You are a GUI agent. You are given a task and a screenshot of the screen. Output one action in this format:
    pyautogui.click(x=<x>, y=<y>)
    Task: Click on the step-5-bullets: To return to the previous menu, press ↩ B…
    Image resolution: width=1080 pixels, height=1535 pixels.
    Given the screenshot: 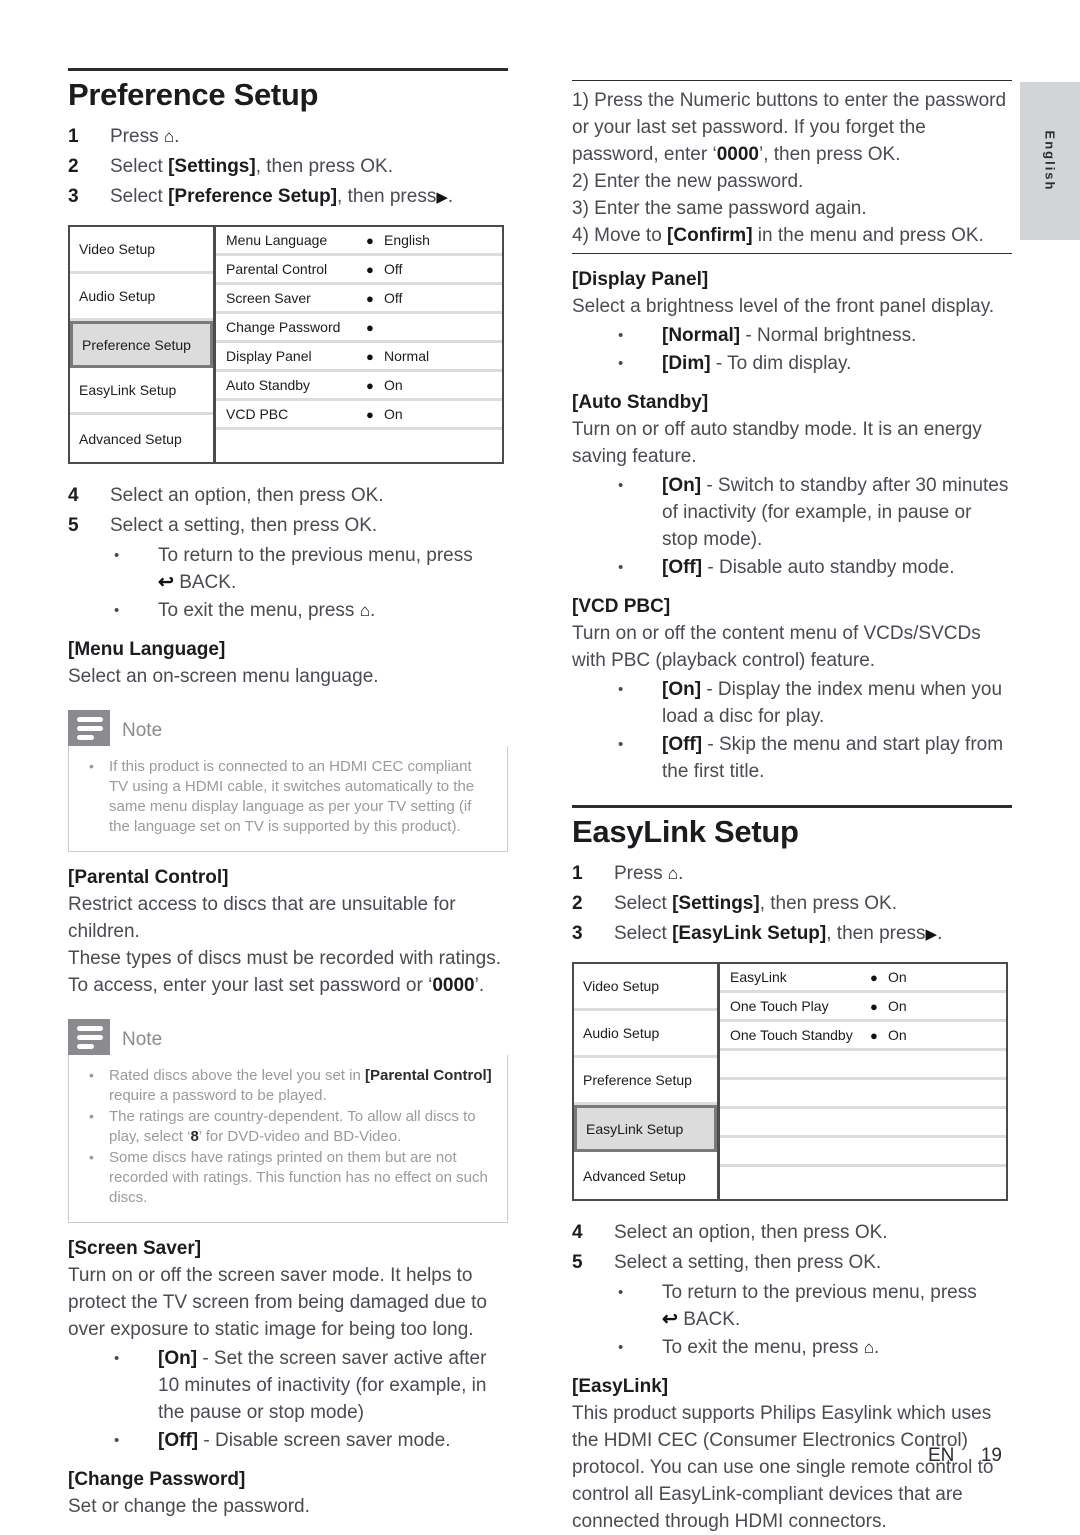 What is the action you would take?
    pyautogui.click(x=792, y=1320)
    